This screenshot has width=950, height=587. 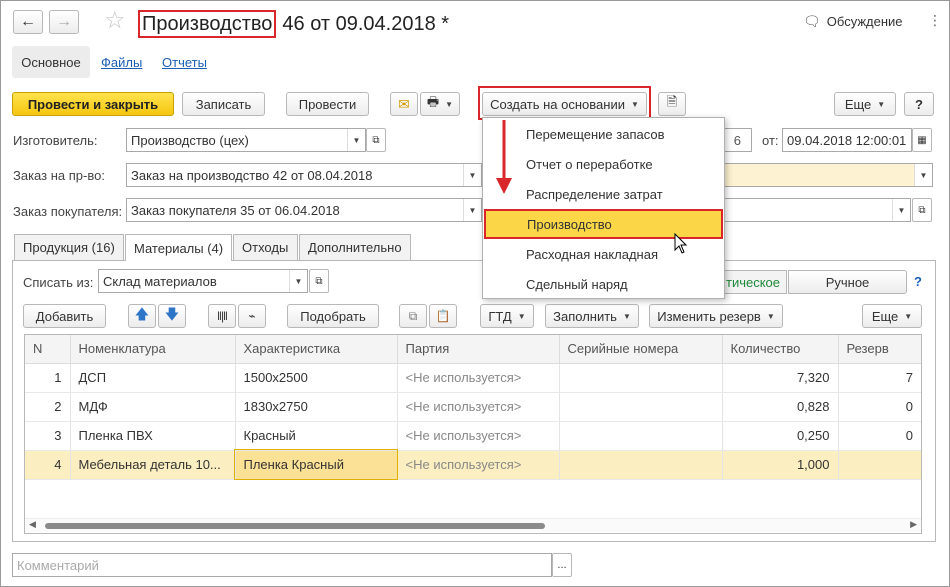 I want to click on add-button: Добавить, so click(x=64, y=316).